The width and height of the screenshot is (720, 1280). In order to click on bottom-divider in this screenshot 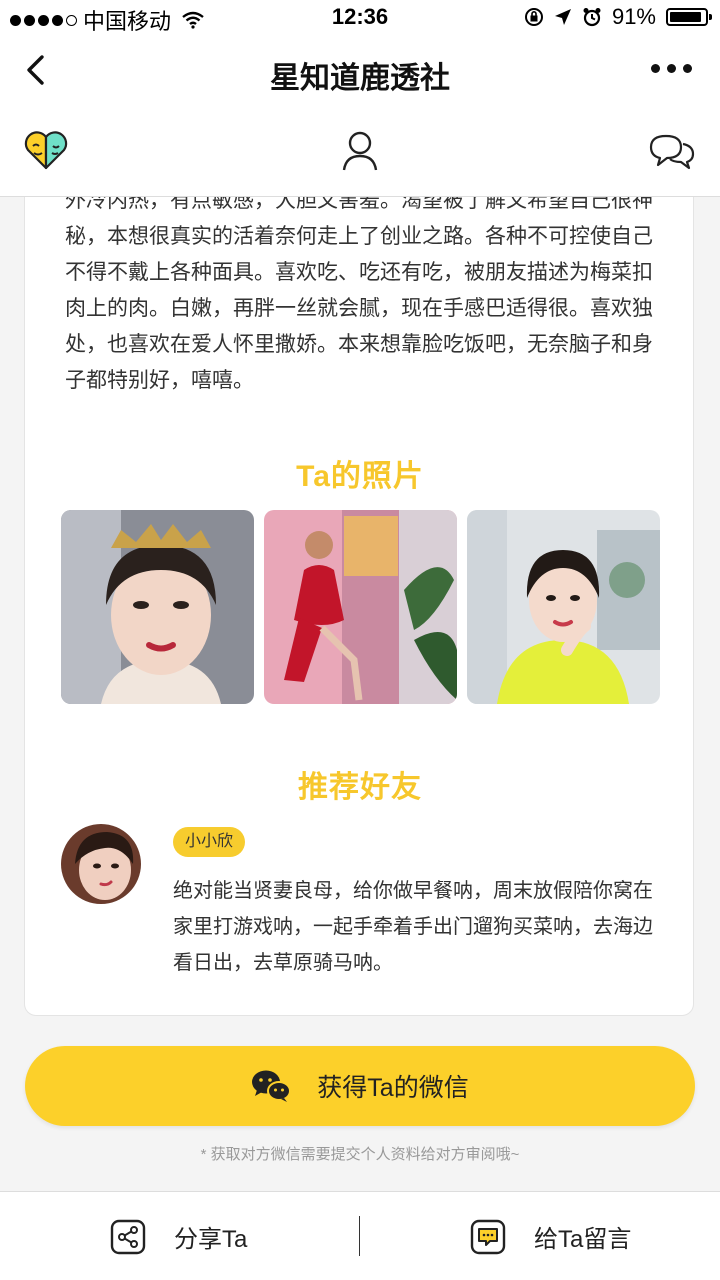, I will do `click(359, 1236)`.